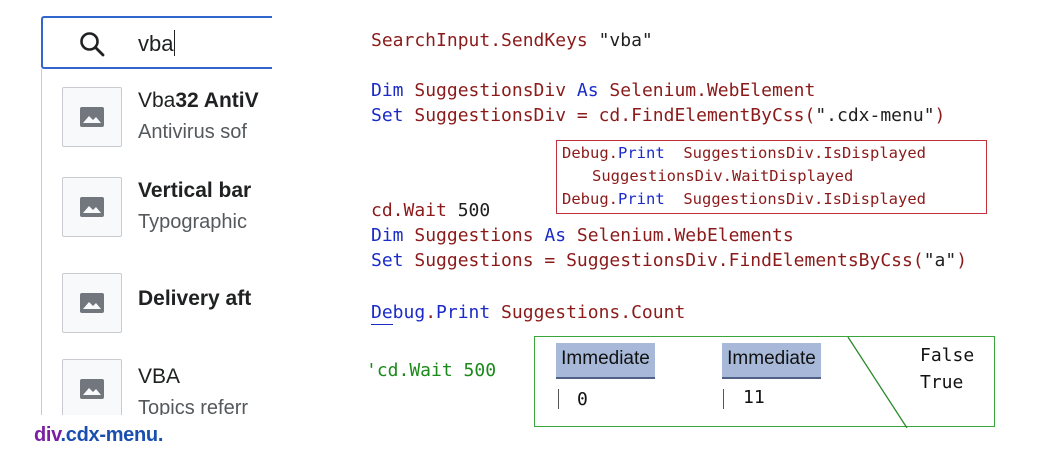 The width and height of the screenshot is (1056, 464). I want to click on suggestion-item: VBA Topics referr, so click(157, 380).